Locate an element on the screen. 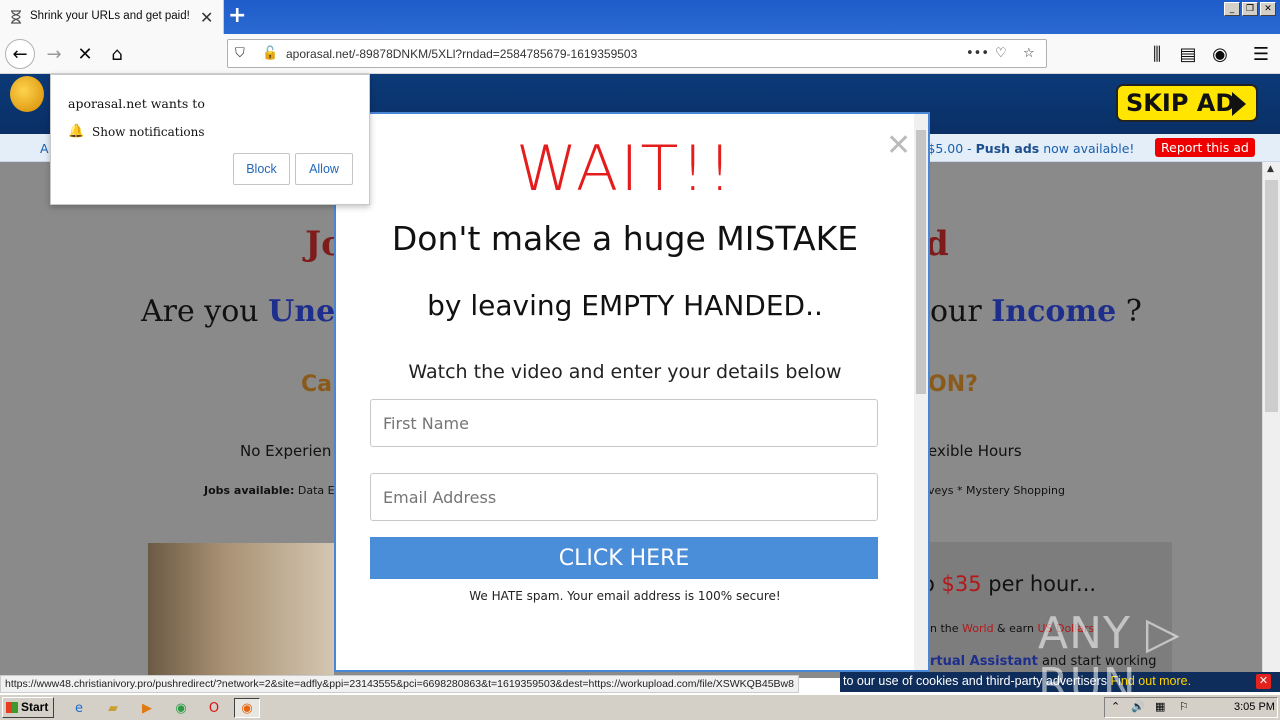 The width and height of the screenshot is (1280, 720). jobs-left: Jobs available: Data E is located at coordinates (269, 490).